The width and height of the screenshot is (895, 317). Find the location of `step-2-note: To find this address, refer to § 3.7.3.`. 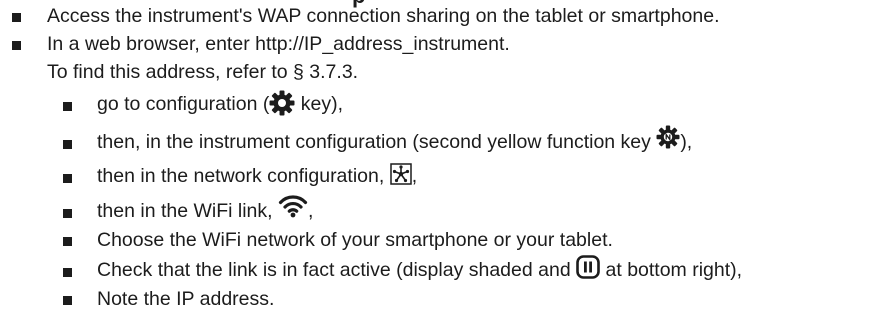

step-2-note: To find this address, refer to § 3.7.3. is located at coordinates (203, 72).